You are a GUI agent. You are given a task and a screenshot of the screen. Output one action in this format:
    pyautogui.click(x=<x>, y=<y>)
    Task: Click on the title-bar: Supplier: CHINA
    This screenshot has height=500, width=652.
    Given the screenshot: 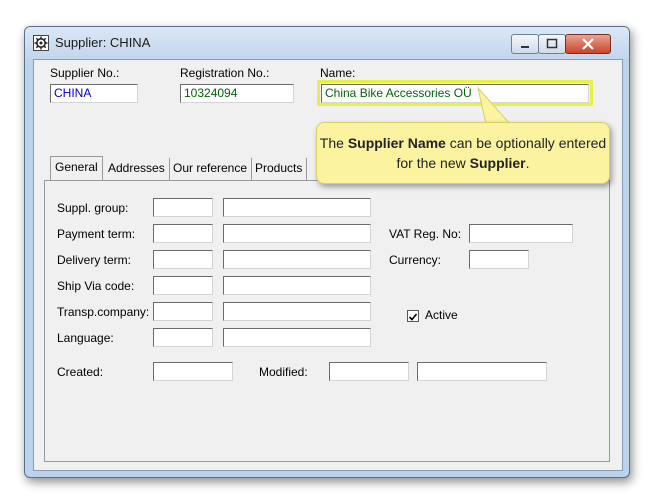 What is the action you would take?
    pyautogui.click(x=327, y=43)
    